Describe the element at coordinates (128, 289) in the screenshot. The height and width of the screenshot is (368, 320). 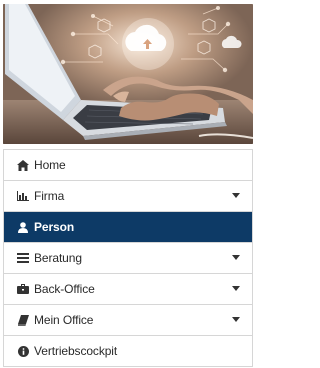
I see `menu-item-back-office: Back-Office` at that location.